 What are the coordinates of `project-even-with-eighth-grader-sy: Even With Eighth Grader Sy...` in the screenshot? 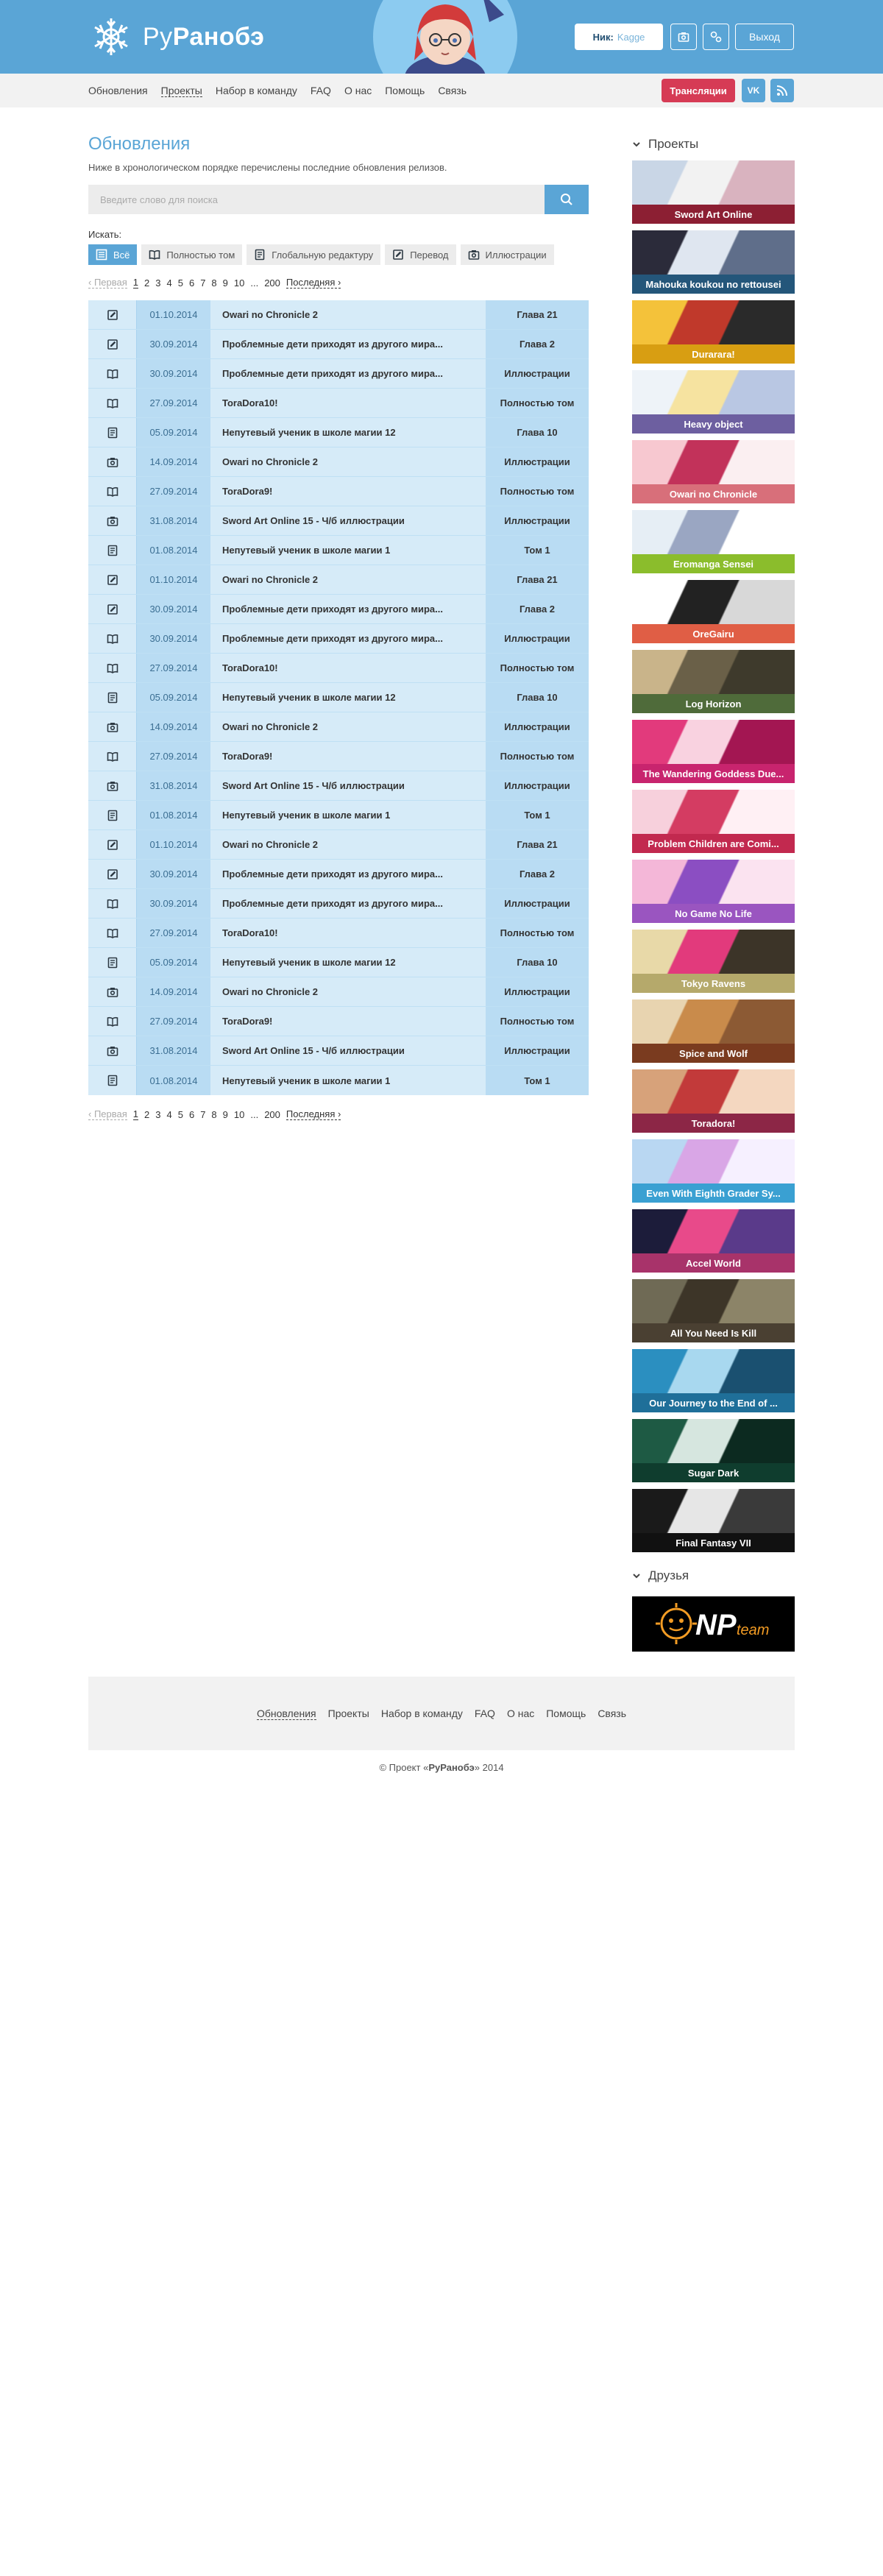 It's located at (714, 1171).